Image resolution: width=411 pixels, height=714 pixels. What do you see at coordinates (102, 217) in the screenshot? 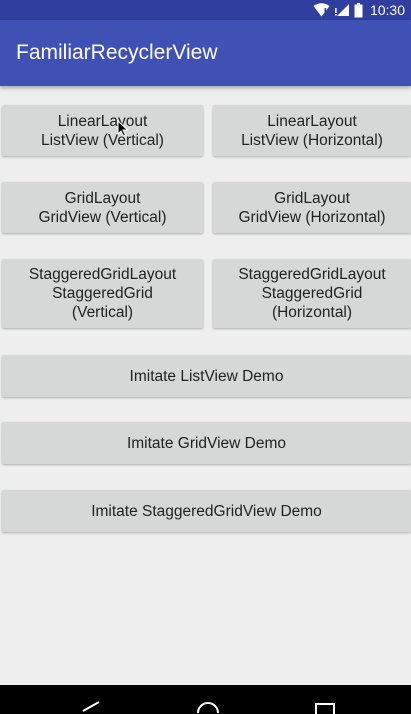
I see `button-label-line: GridView (Vertical)` at bounding box center [102, 217].